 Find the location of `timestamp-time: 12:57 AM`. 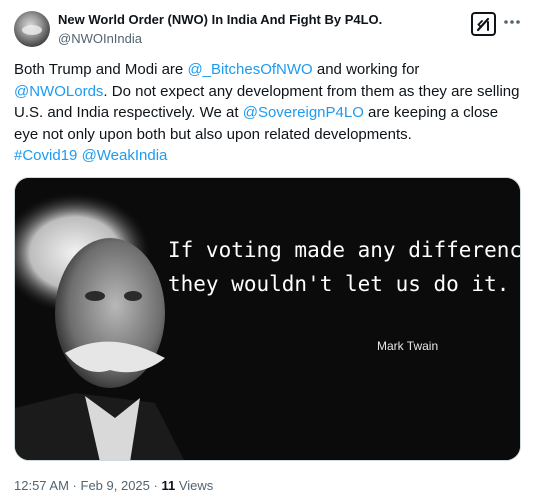

timestamp-time: 12:57 AM is located at coordinates (41, 485).